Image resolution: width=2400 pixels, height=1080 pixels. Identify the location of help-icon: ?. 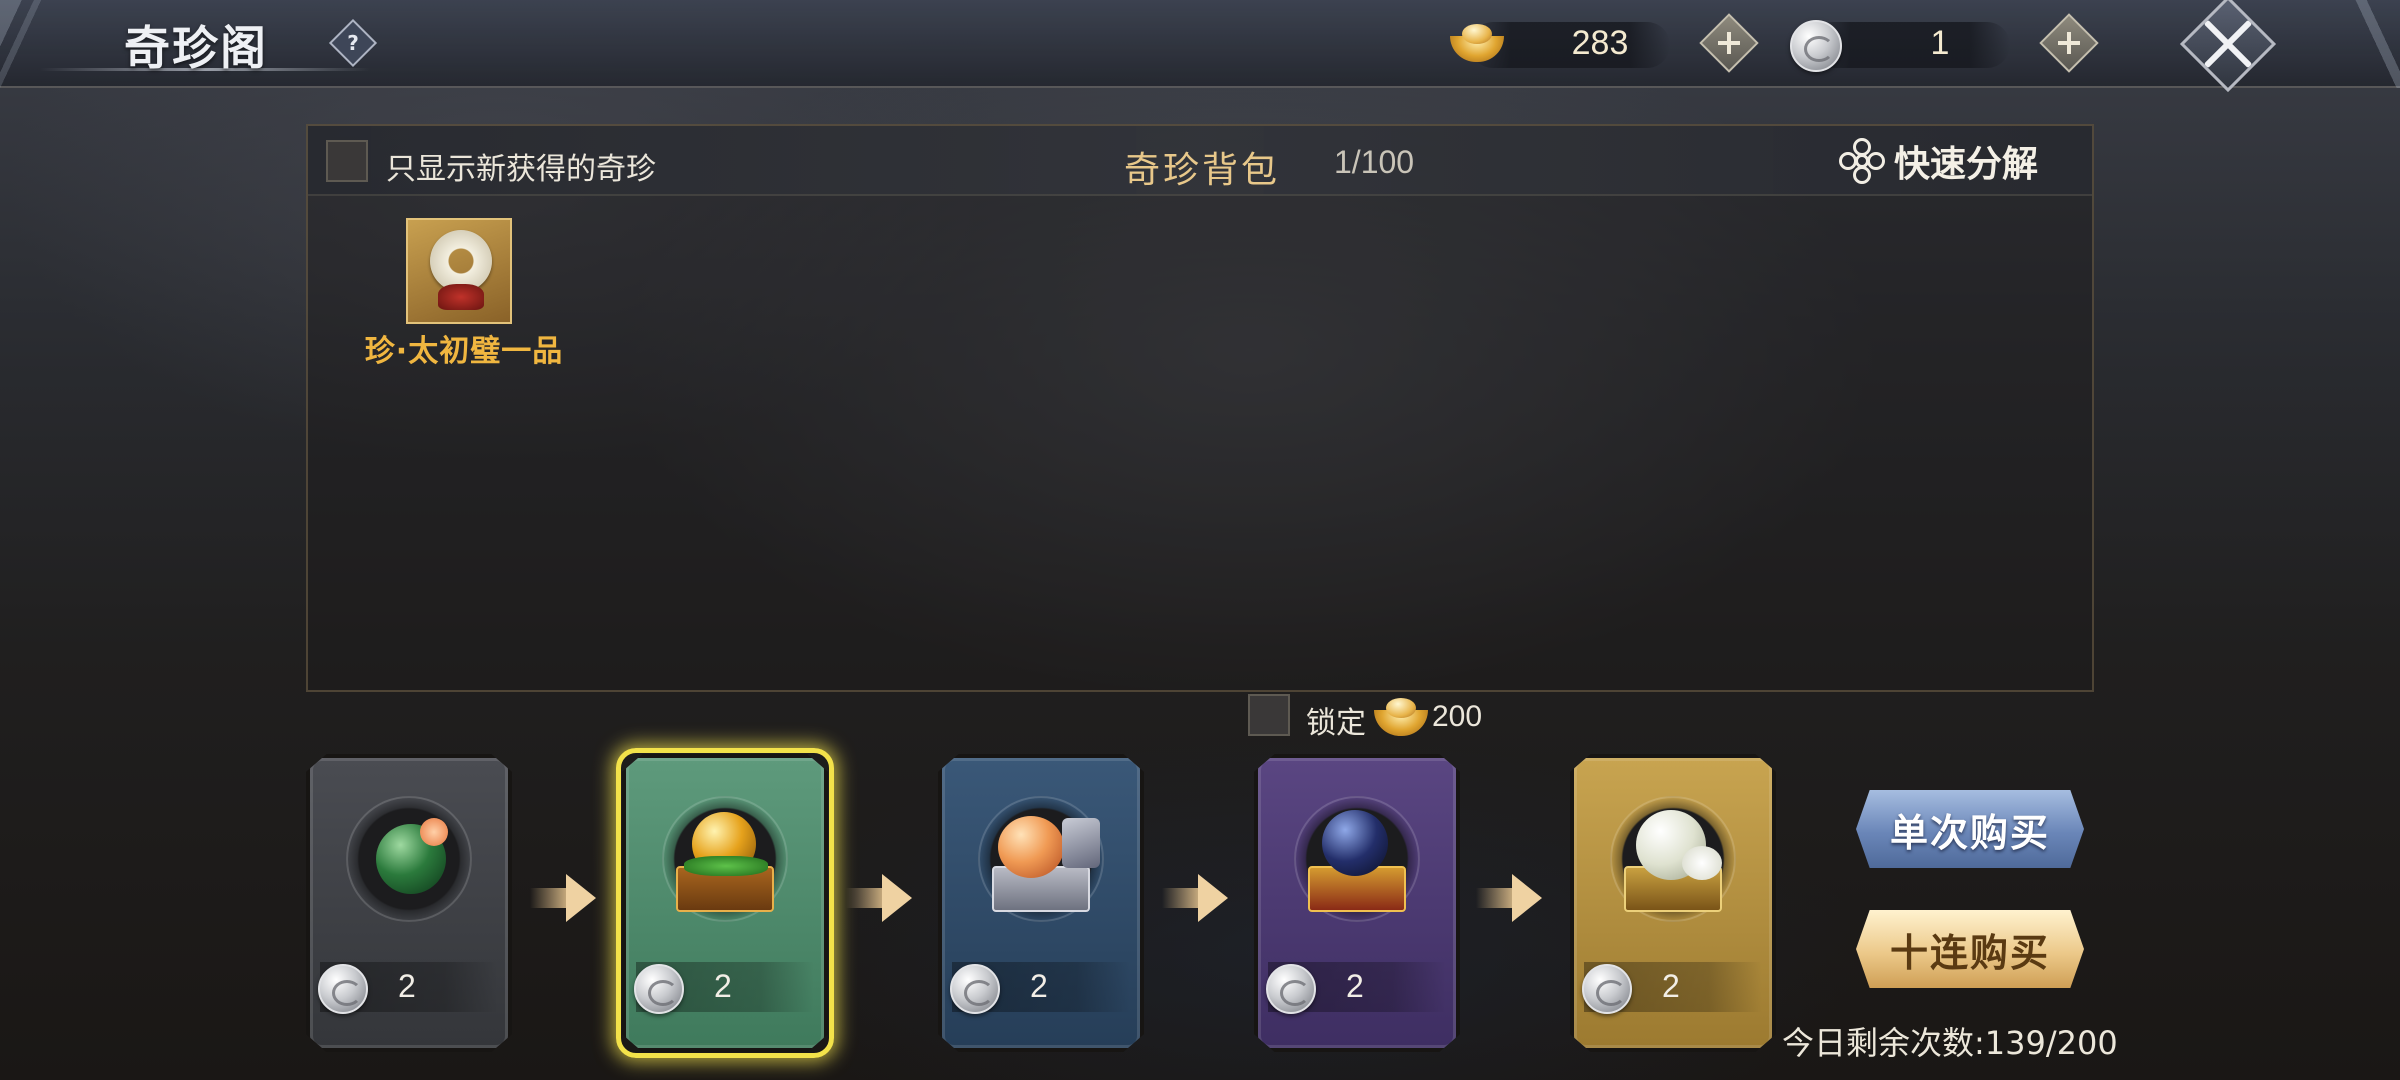
(353, 43).